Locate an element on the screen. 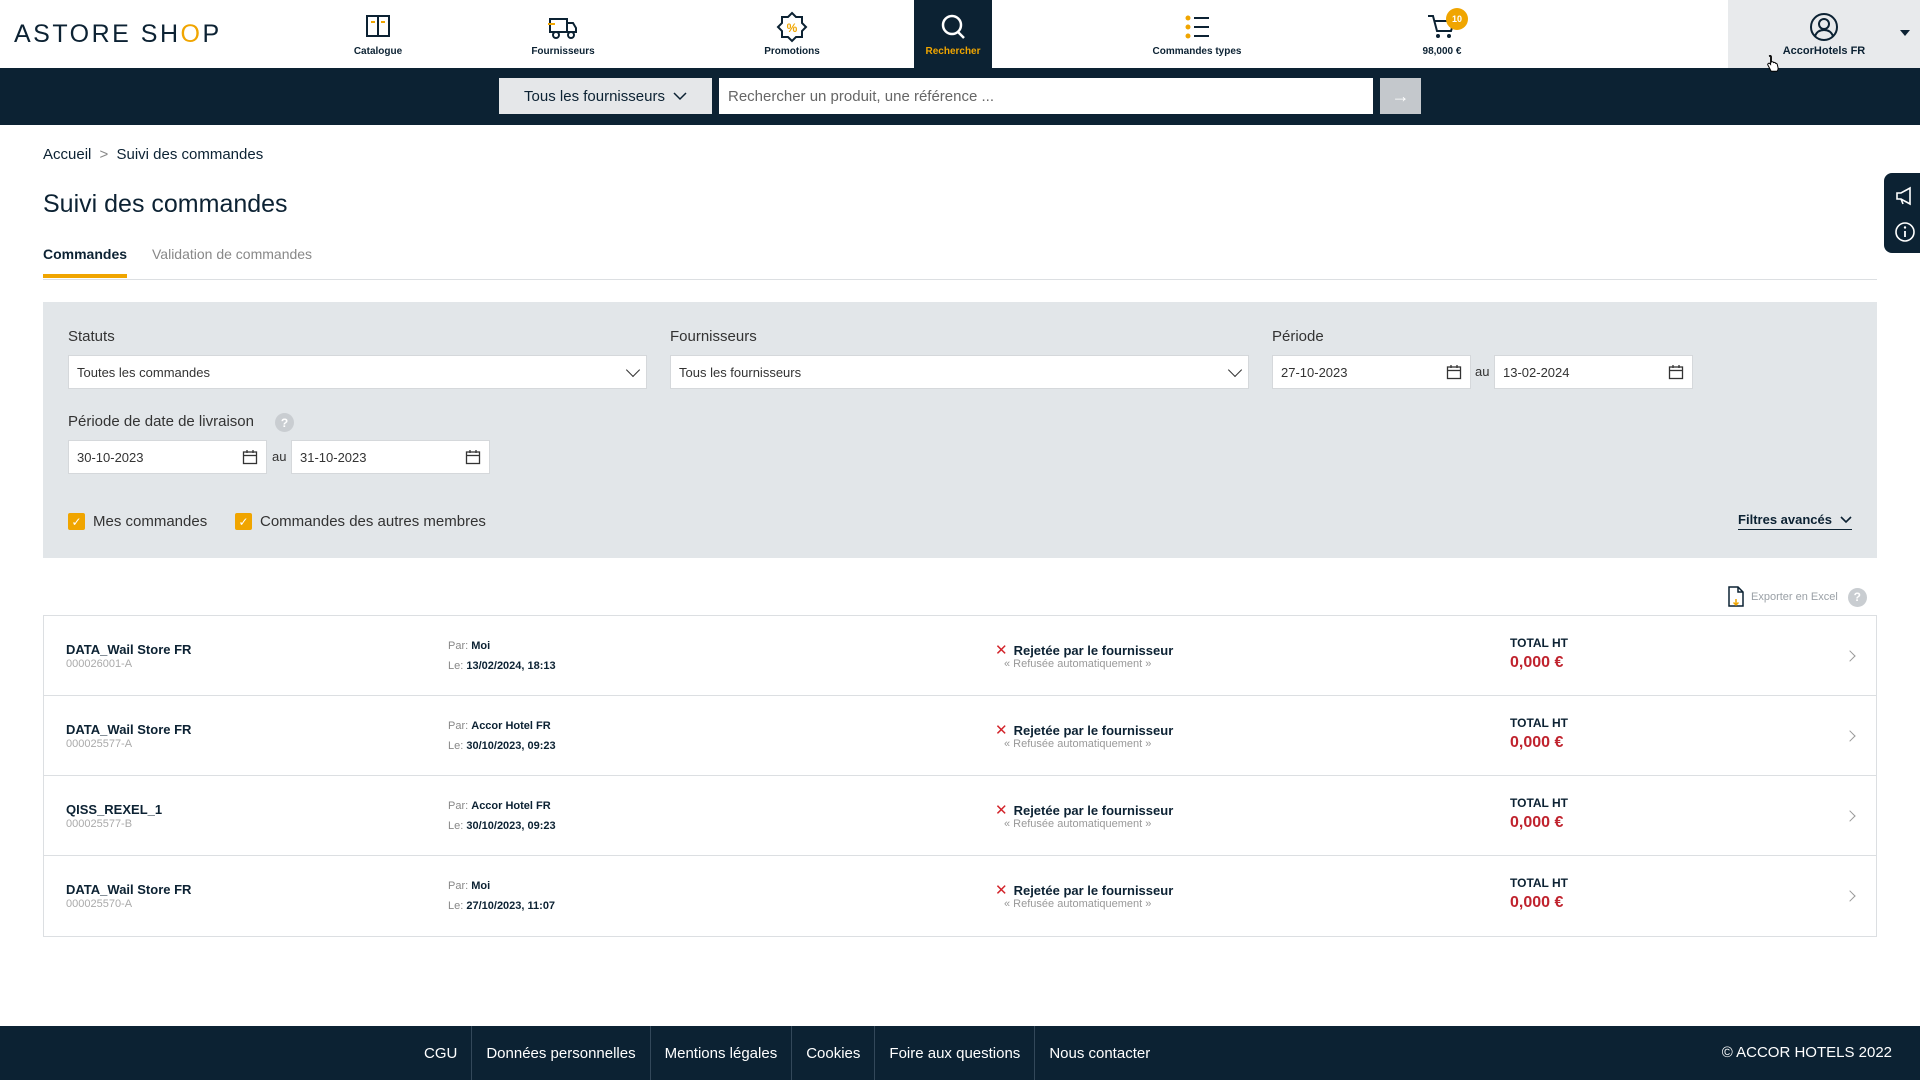 Image resolution: width=1920 pixels, height=1080 pixels. info-icon is located at coordinates (1905, 232).